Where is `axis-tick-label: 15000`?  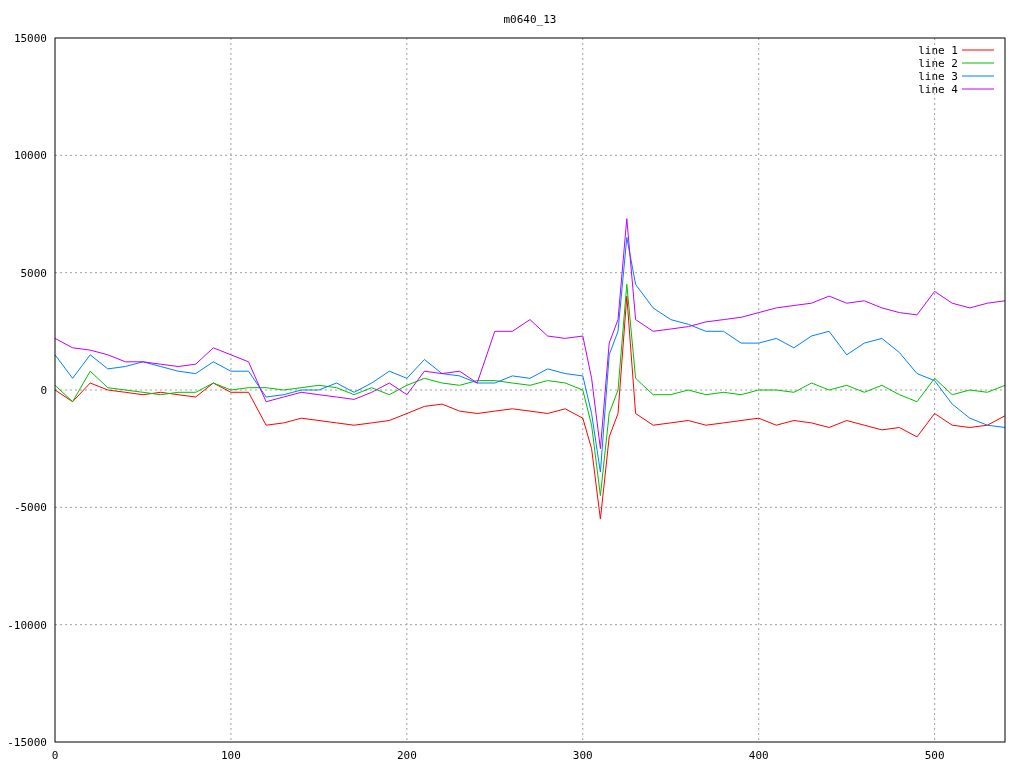 axis-tick-label: 15000 is located at coordinates (30, 38).